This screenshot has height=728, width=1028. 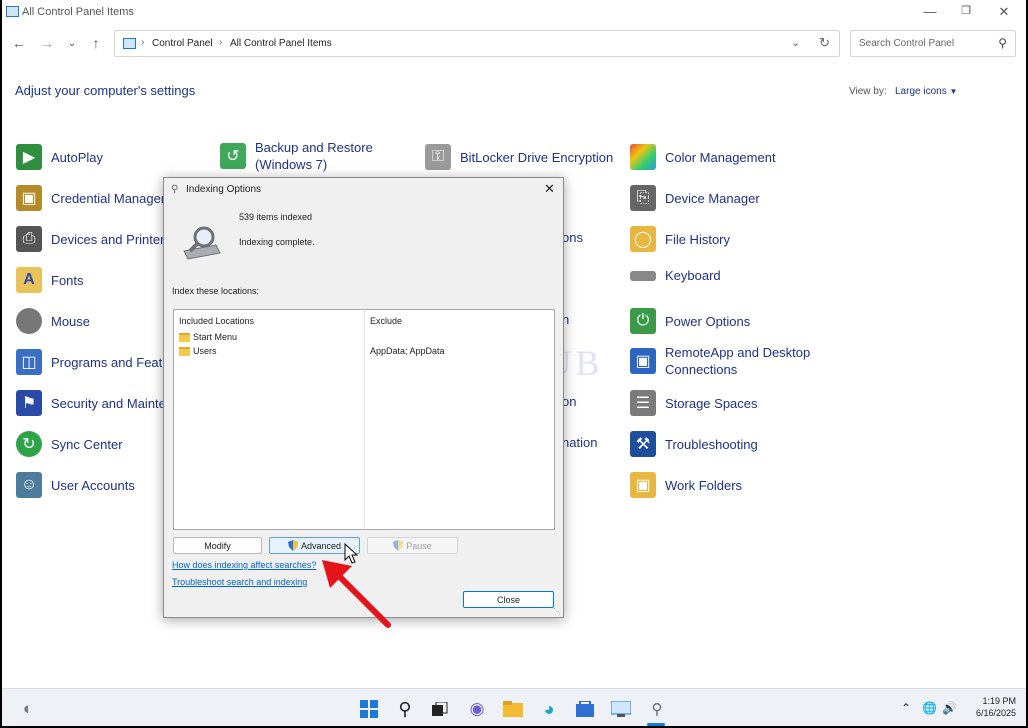 I want to click on folder-icon: ◯, so click(x=643, y=239).